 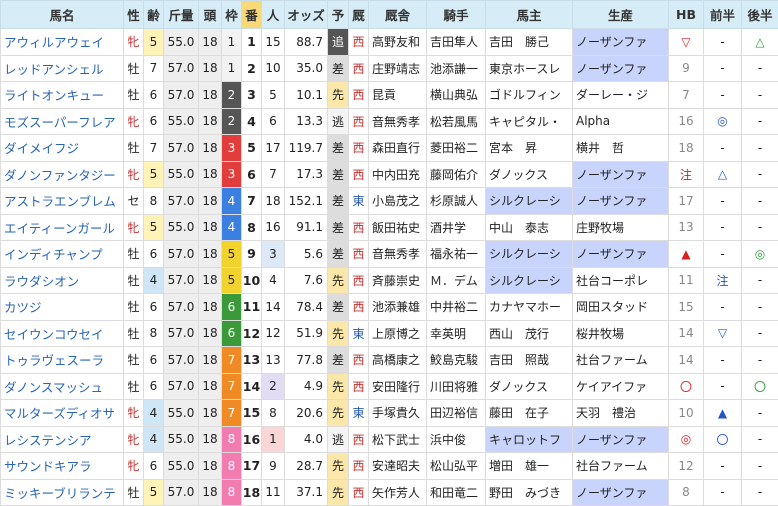 What do you see at coordinates (456, 254) in the screenshot?
I see `cell-jockey: 福永祐一` at bounding box center [456, 254].